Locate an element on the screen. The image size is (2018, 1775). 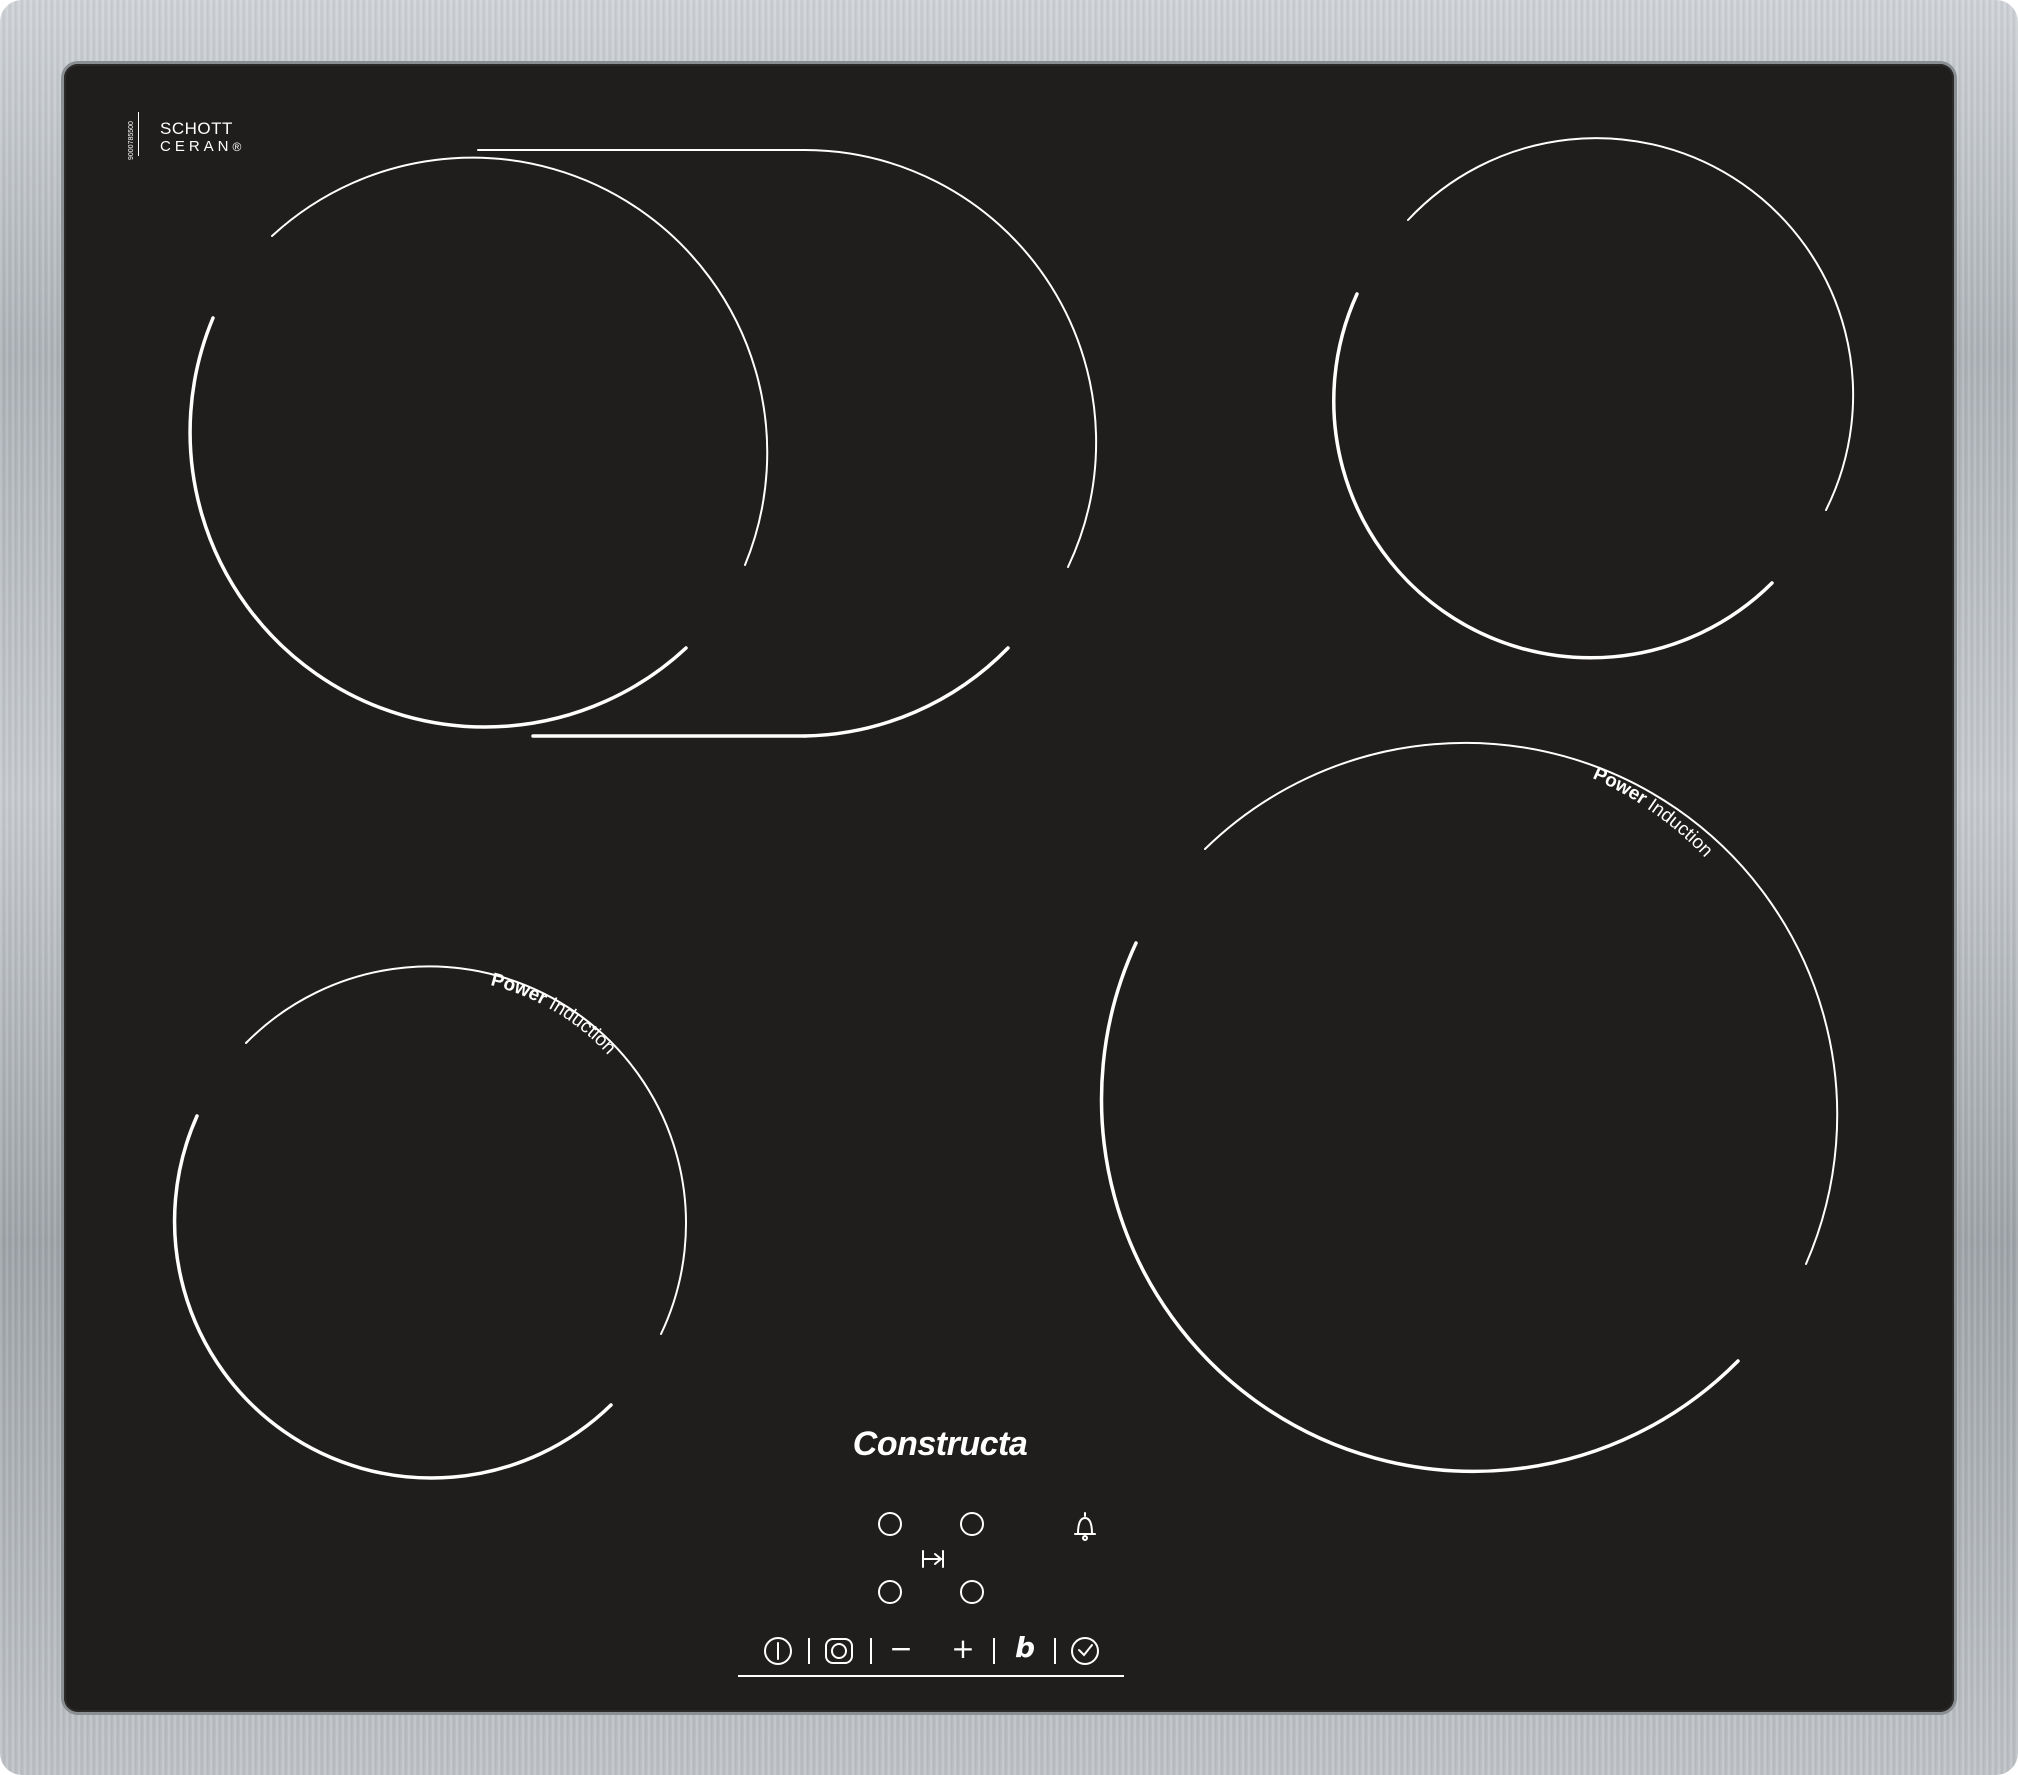
front-left-zone-label: Power Induction is located at coordinates (554, 1013).